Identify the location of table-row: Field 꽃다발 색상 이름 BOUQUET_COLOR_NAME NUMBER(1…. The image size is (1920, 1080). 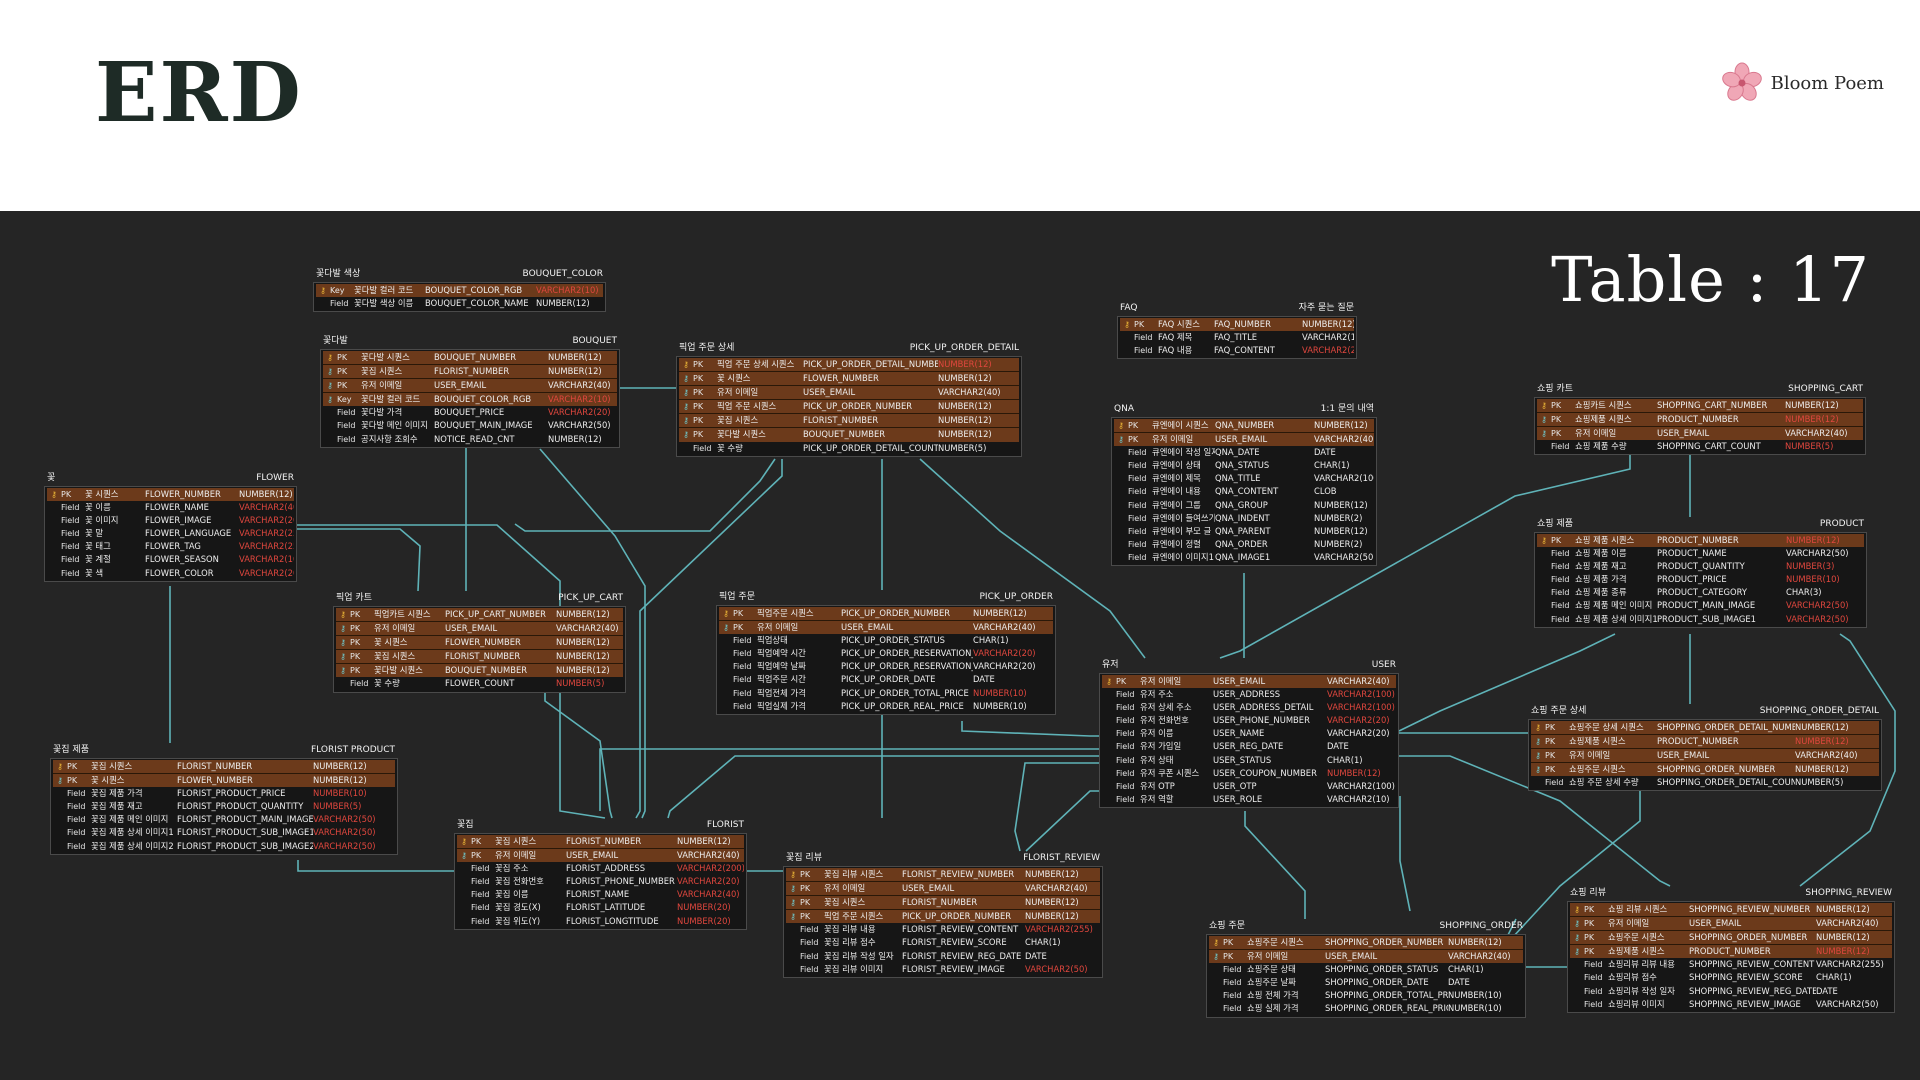
(459, 303).